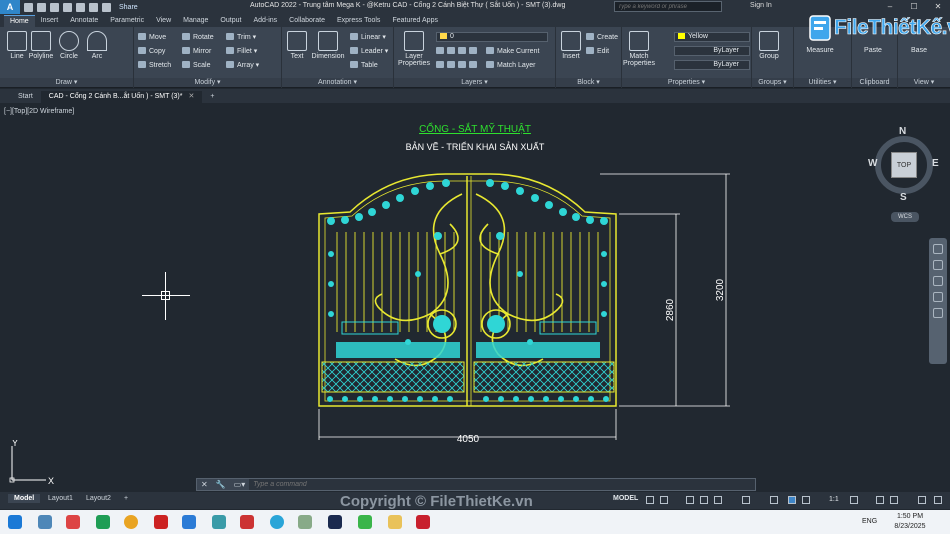 This screenshot has height=534, width=950. I want to click on arc-button: Arc, so click(97, 45).